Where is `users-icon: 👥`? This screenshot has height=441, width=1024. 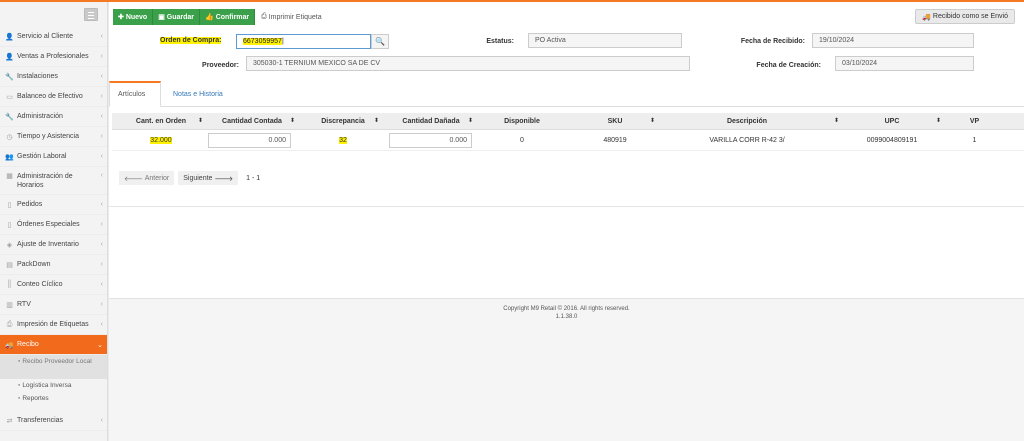
users-icon: 👥 is located at coordinates (9, 157).